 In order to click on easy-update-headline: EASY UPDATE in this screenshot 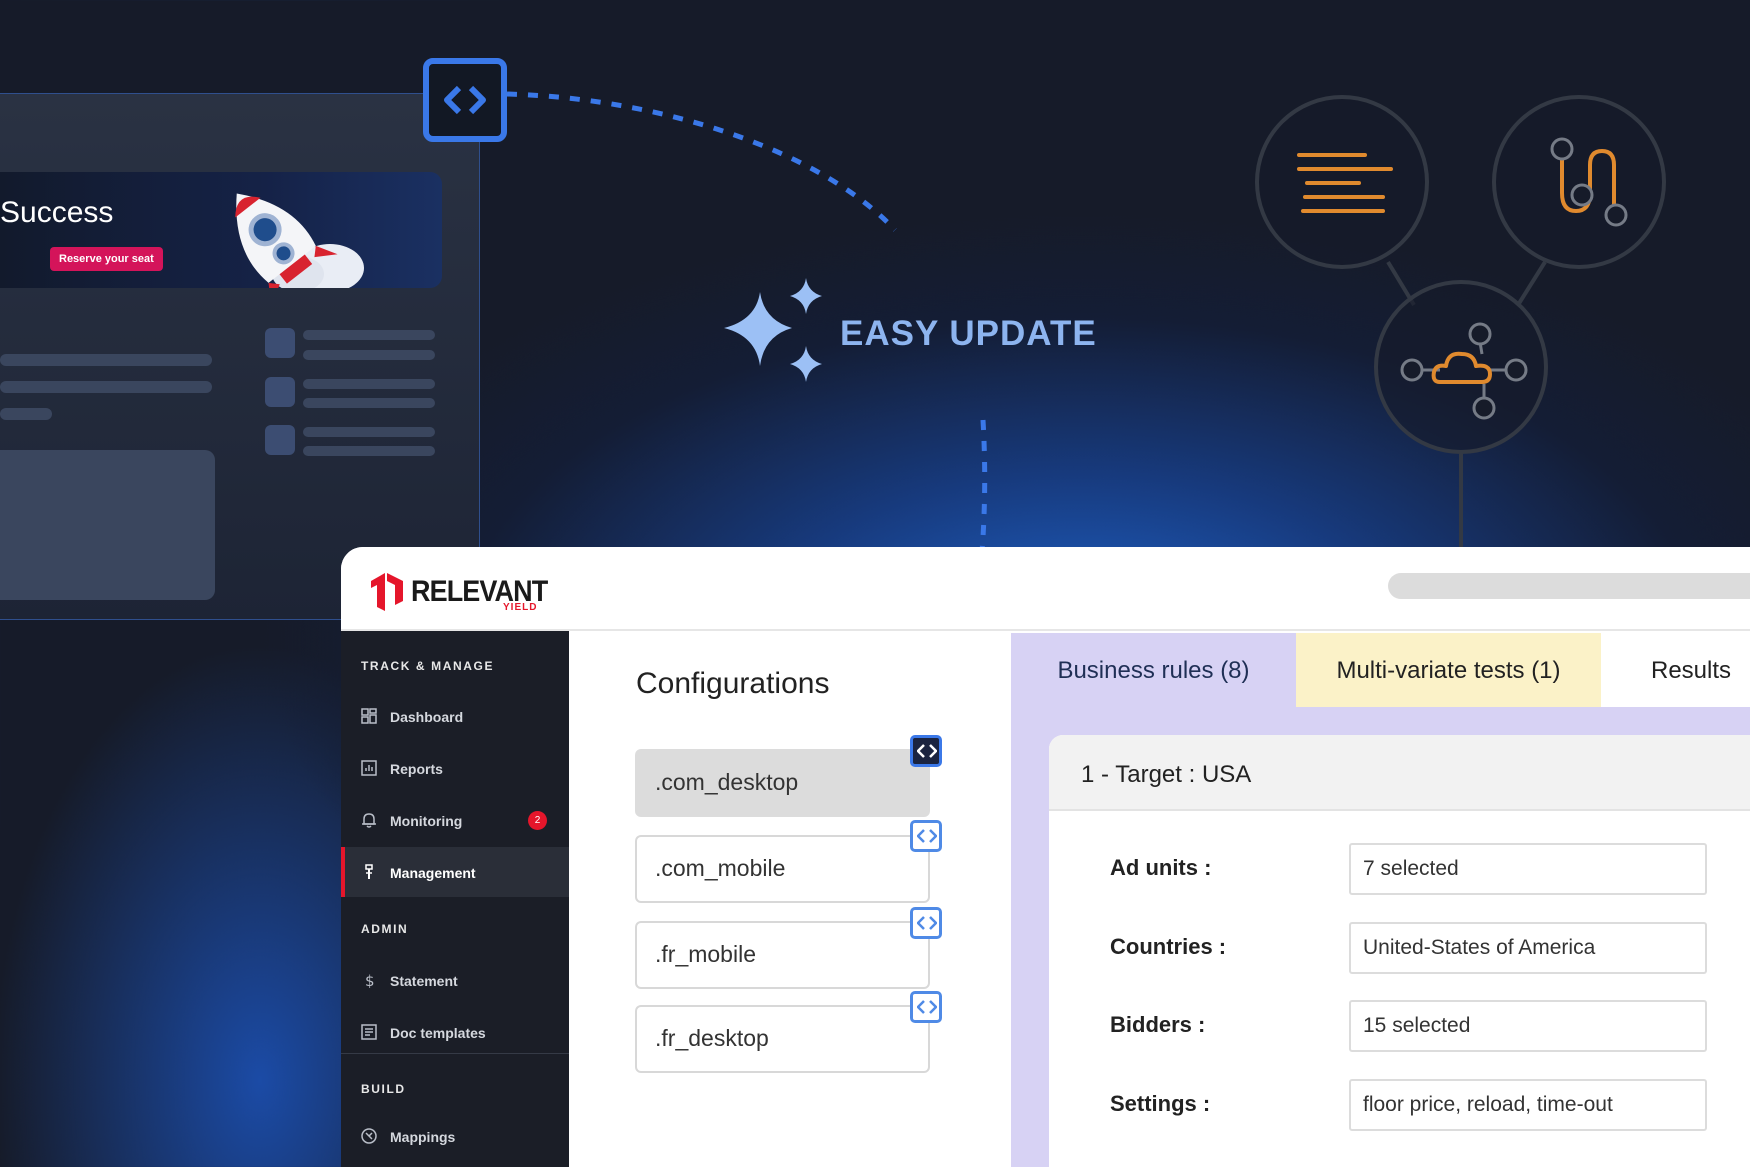, I will do `click(968, 333)`.